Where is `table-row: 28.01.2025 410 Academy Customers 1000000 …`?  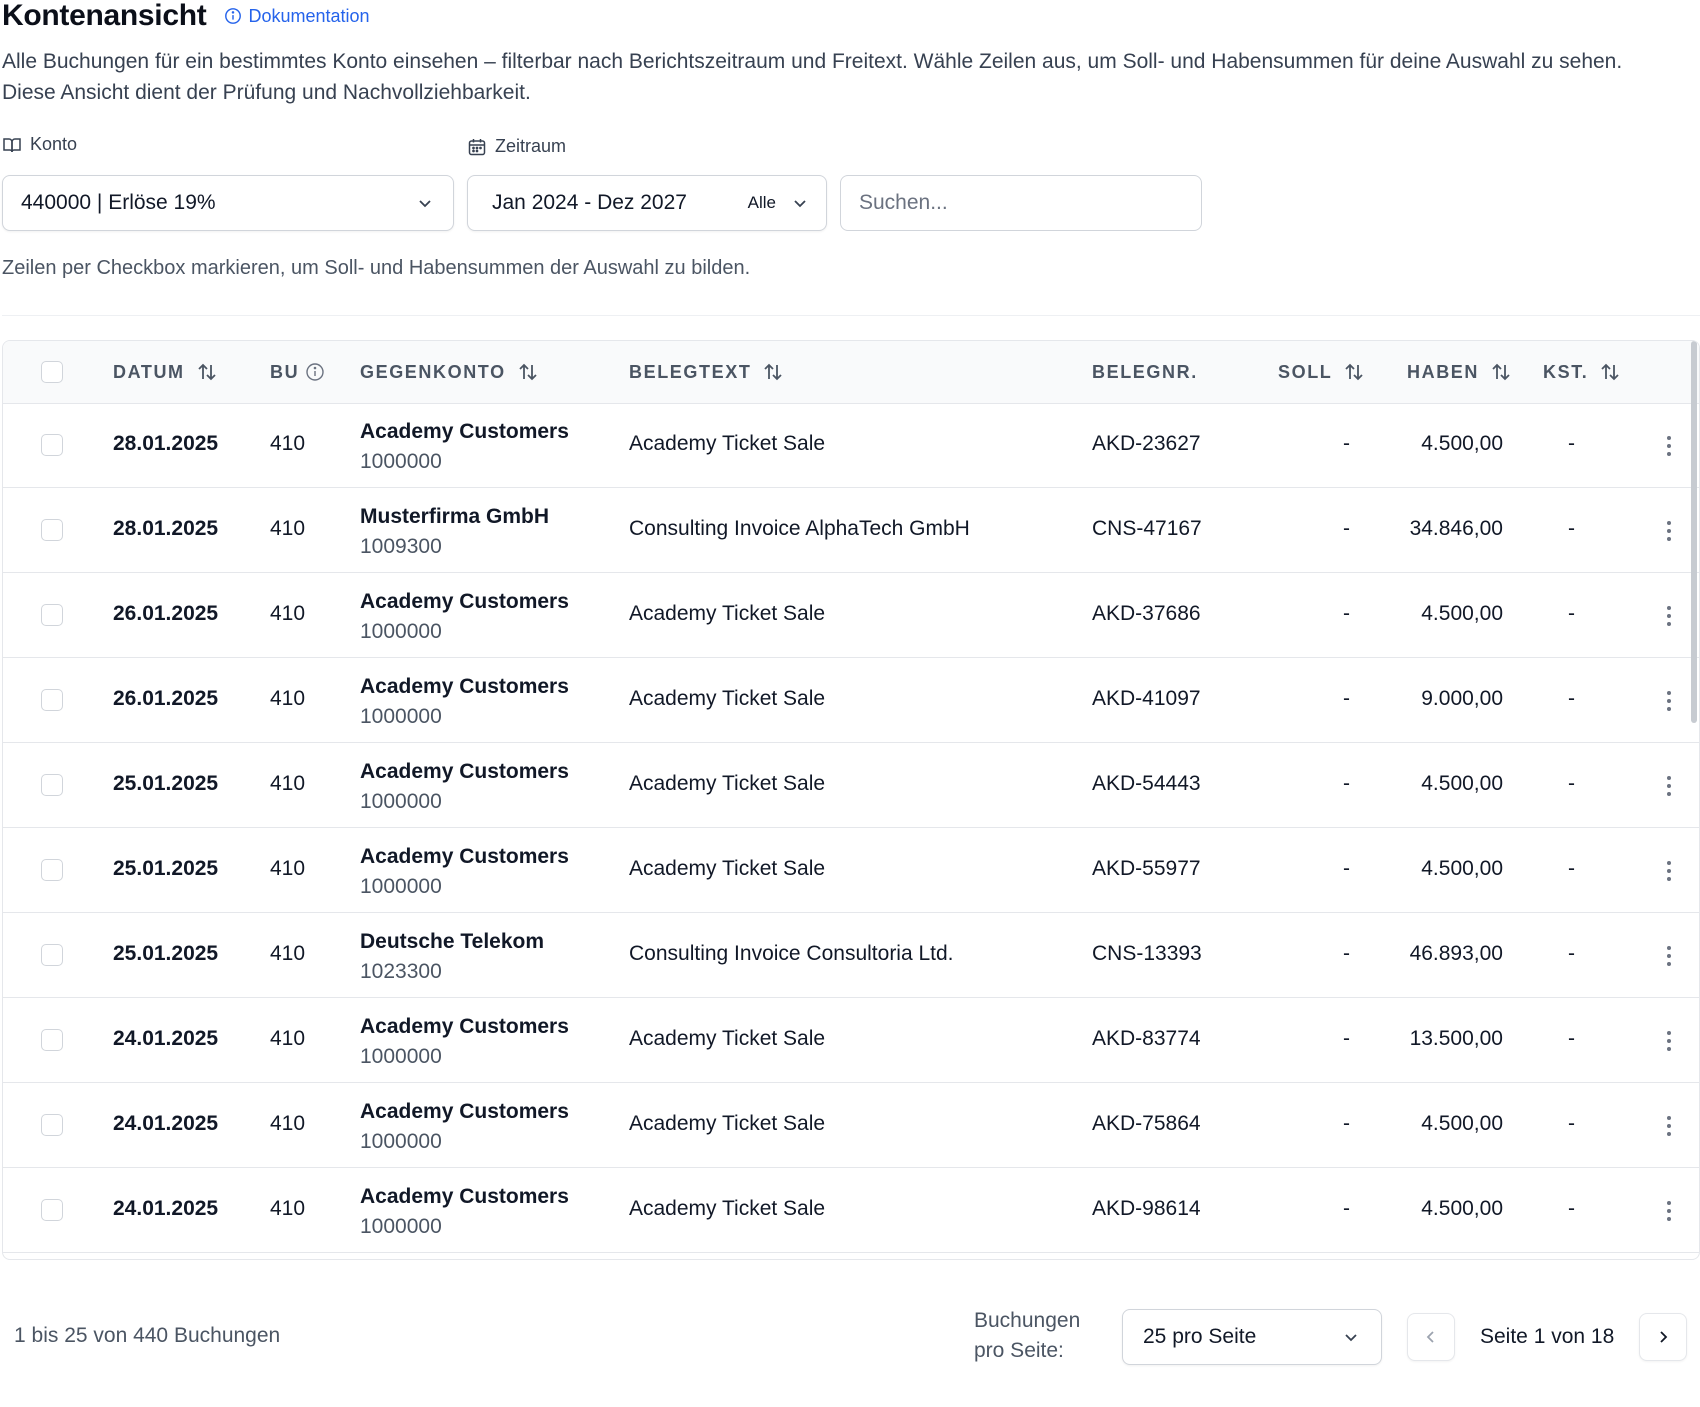 table-row: 28.01.2025 410 Academy Customers 1000000 … is located at coordinates (851, 445).